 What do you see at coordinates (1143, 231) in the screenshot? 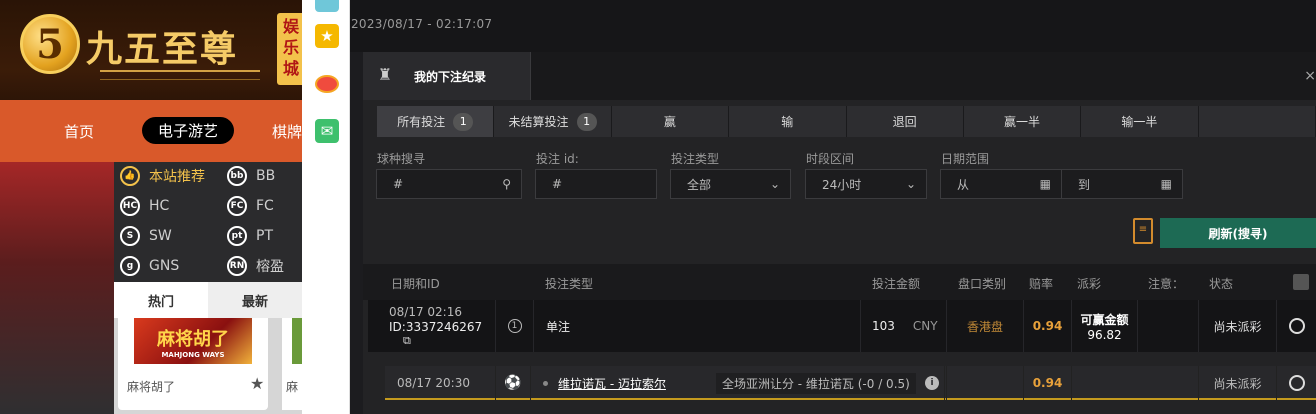
I see `clipboard-icon: ≡` at bounding box center [1143, 231].